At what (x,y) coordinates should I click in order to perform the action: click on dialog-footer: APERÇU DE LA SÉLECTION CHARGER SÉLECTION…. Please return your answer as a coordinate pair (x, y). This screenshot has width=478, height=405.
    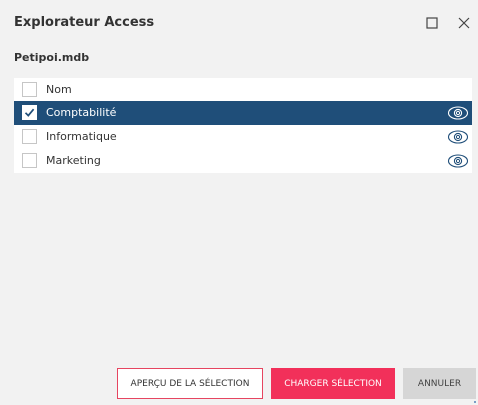
    Looking at the image, I should click on (239, 384).